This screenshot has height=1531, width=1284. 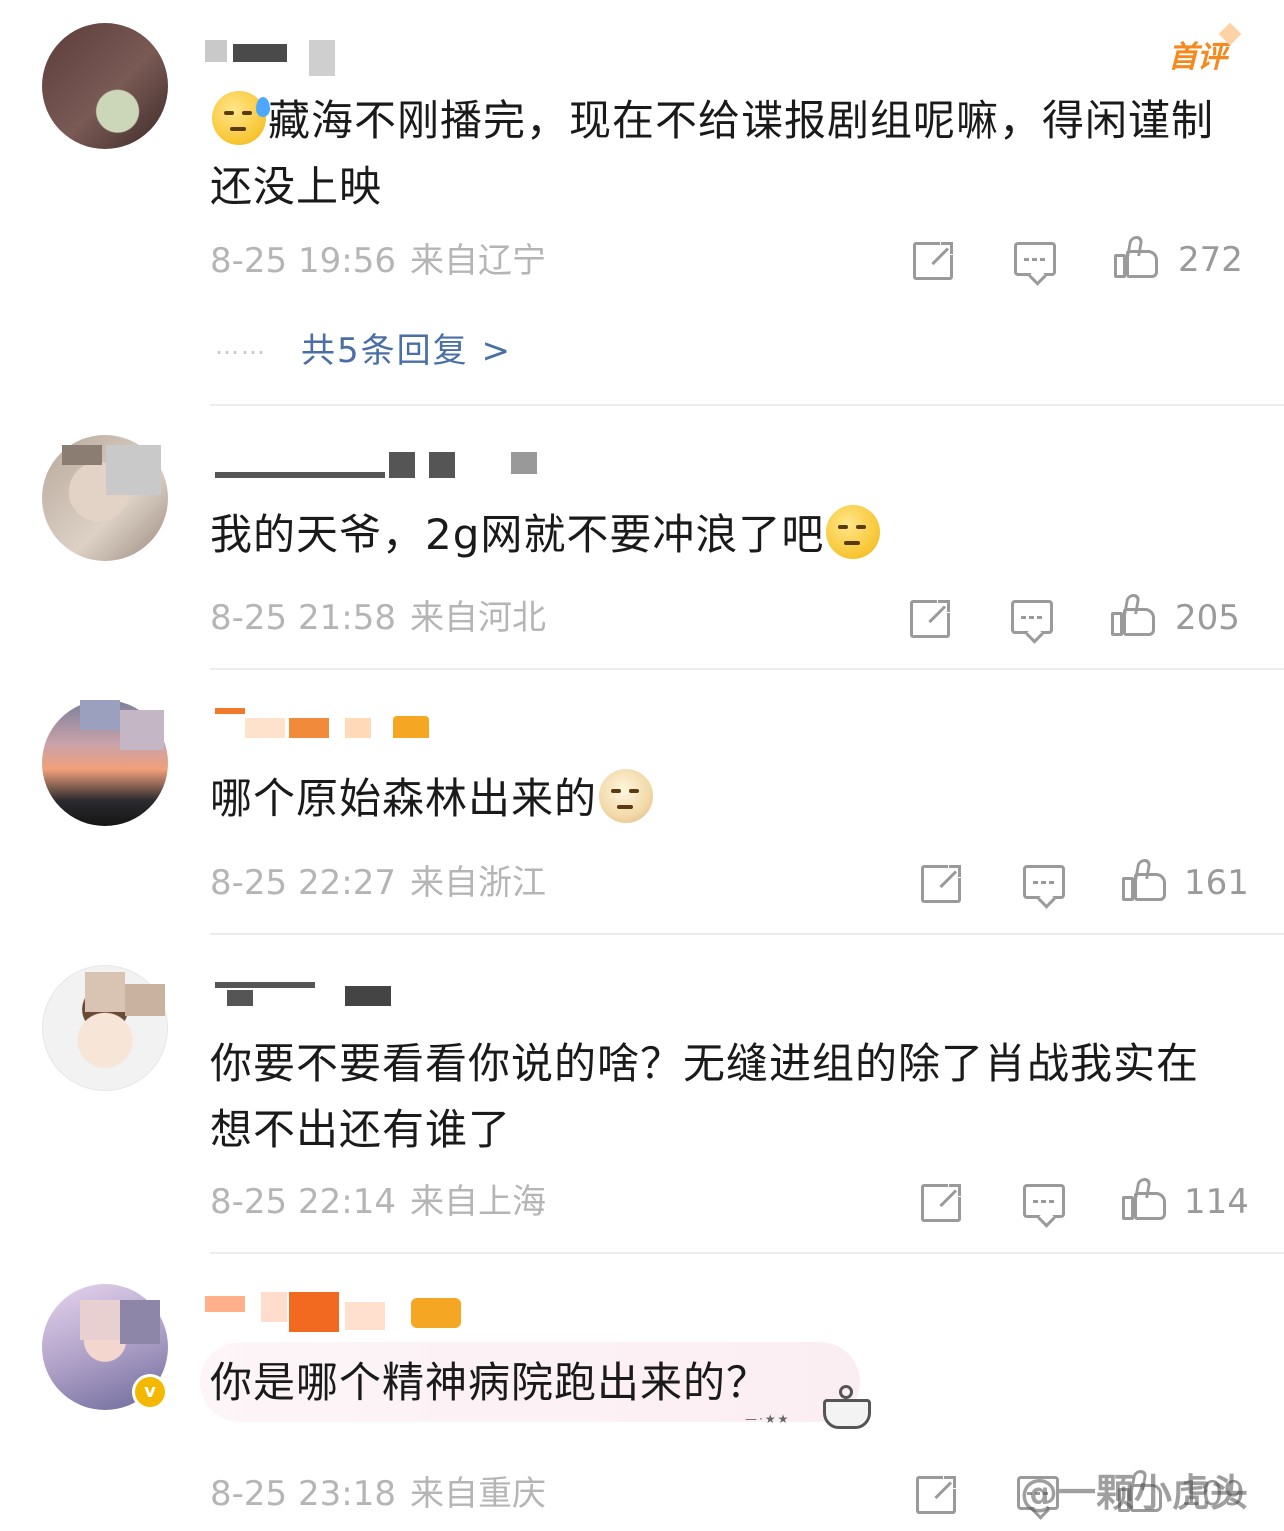 What do you see at coordinates (477, 883) in the screenshot?
I see `comment-location: 来自浙江` at bounding box center [477, 883].